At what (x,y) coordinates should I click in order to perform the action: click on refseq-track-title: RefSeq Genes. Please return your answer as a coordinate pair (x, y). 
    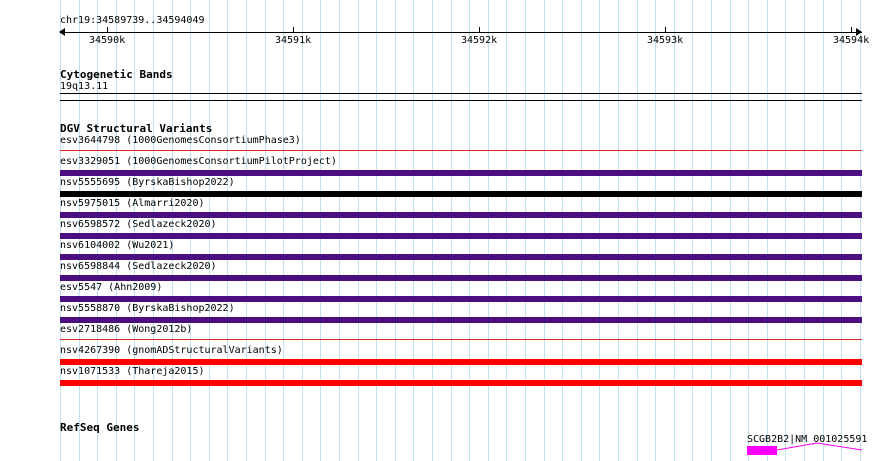
    Looking at the image, I should click on (100, 427).